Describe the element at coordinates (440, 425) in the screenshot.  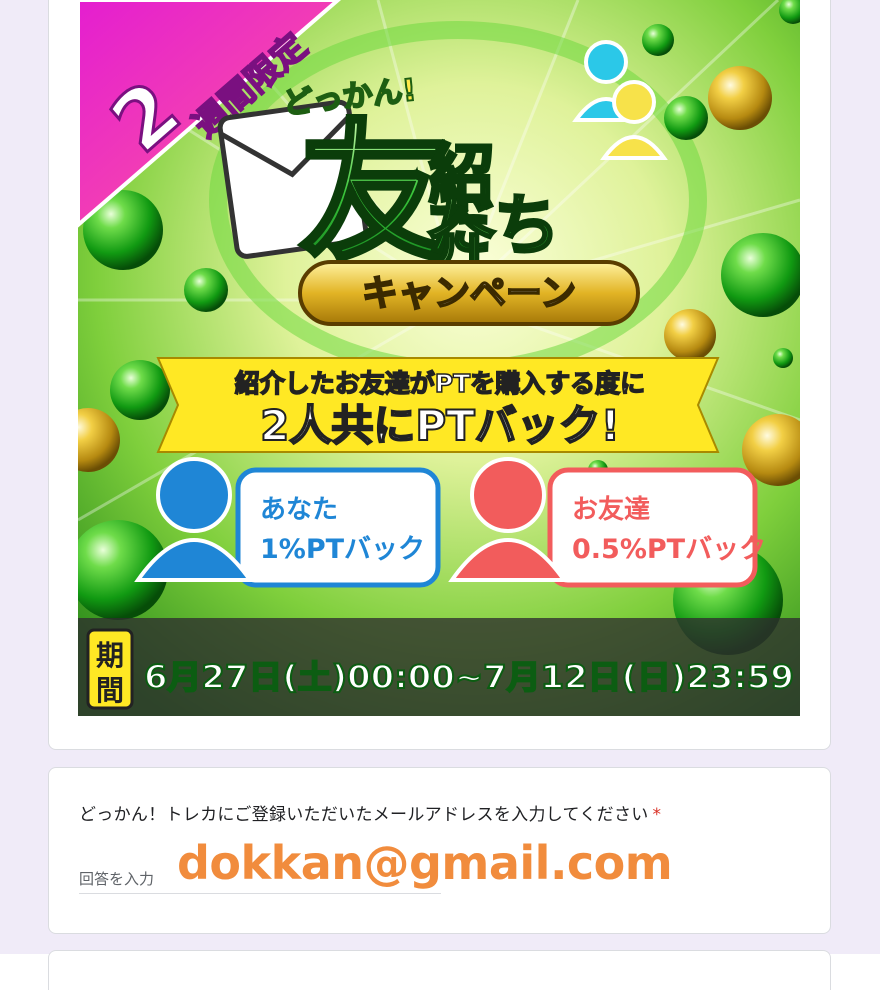
I see `svg-text: 2人共にPTバック!` at that location.